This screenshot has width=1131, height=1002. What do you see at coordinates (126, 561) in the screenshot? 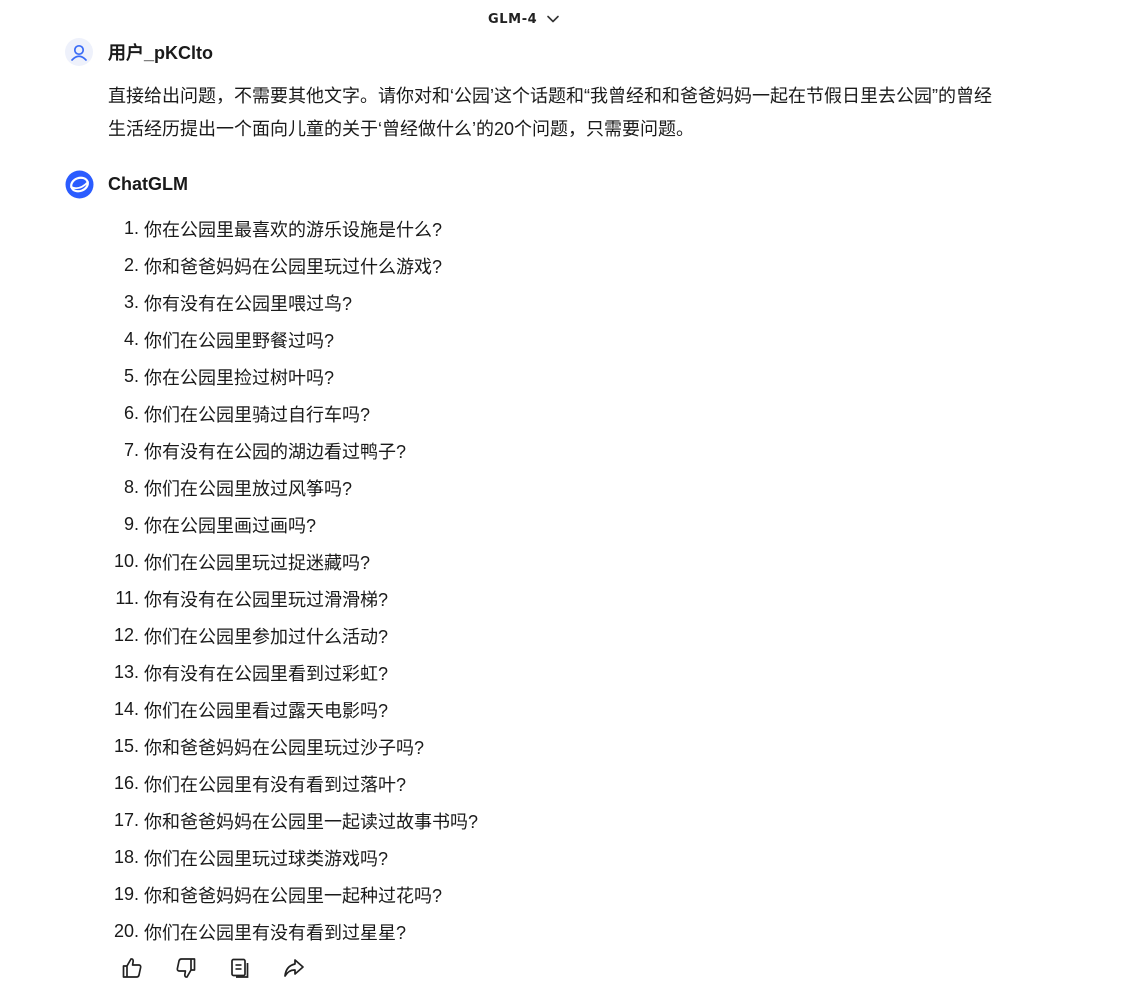
I see `list-item-number: 10.` at bounding box center [126, 561].